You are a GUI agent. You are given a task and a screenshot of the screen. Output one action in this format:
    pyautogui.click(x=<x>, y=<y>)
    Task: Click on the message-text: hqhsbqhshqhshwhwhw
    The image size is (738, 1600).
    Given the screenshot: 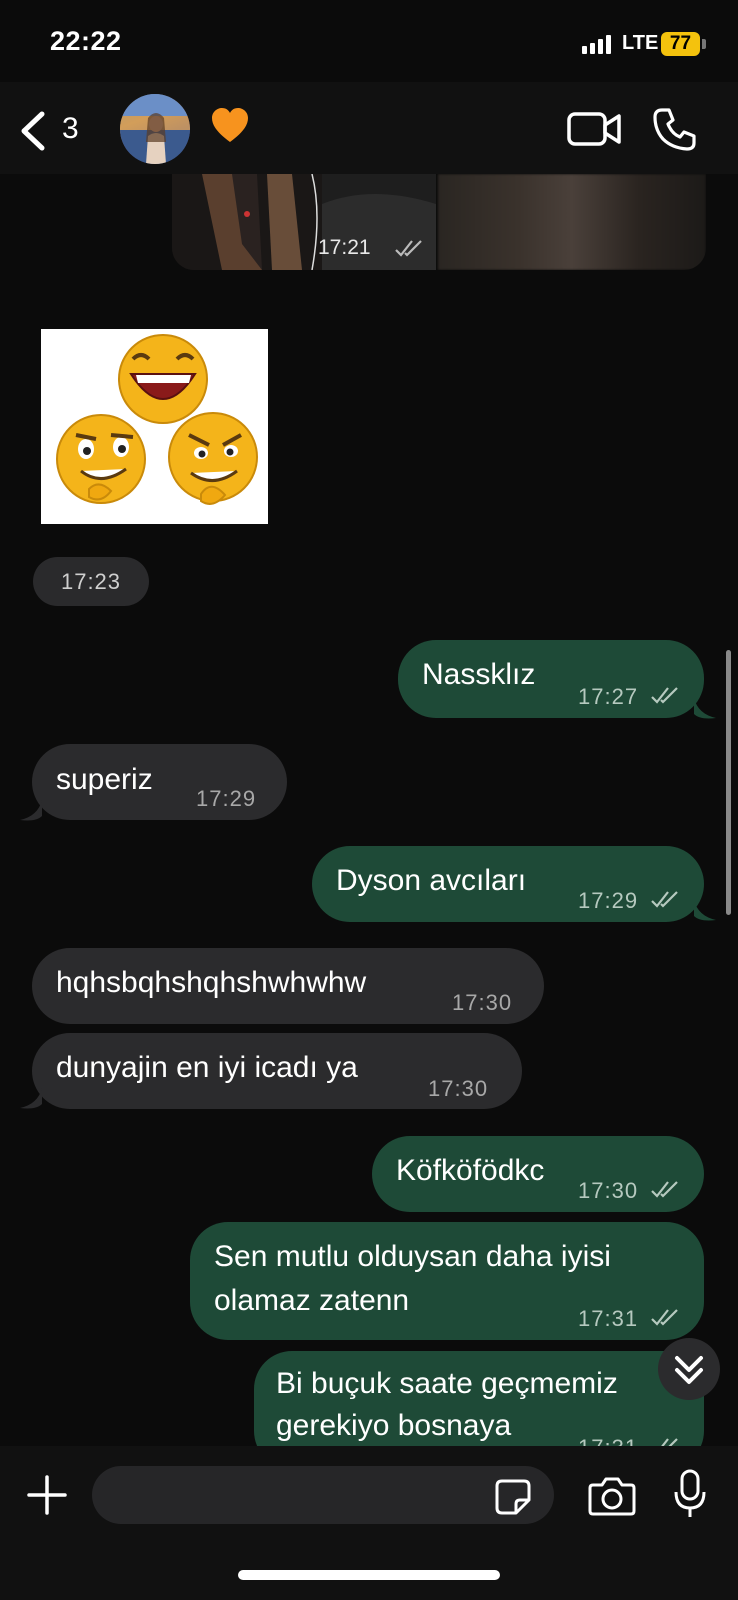 What is the action you would take?
    pyautogui.click(x=211, y=982)
    